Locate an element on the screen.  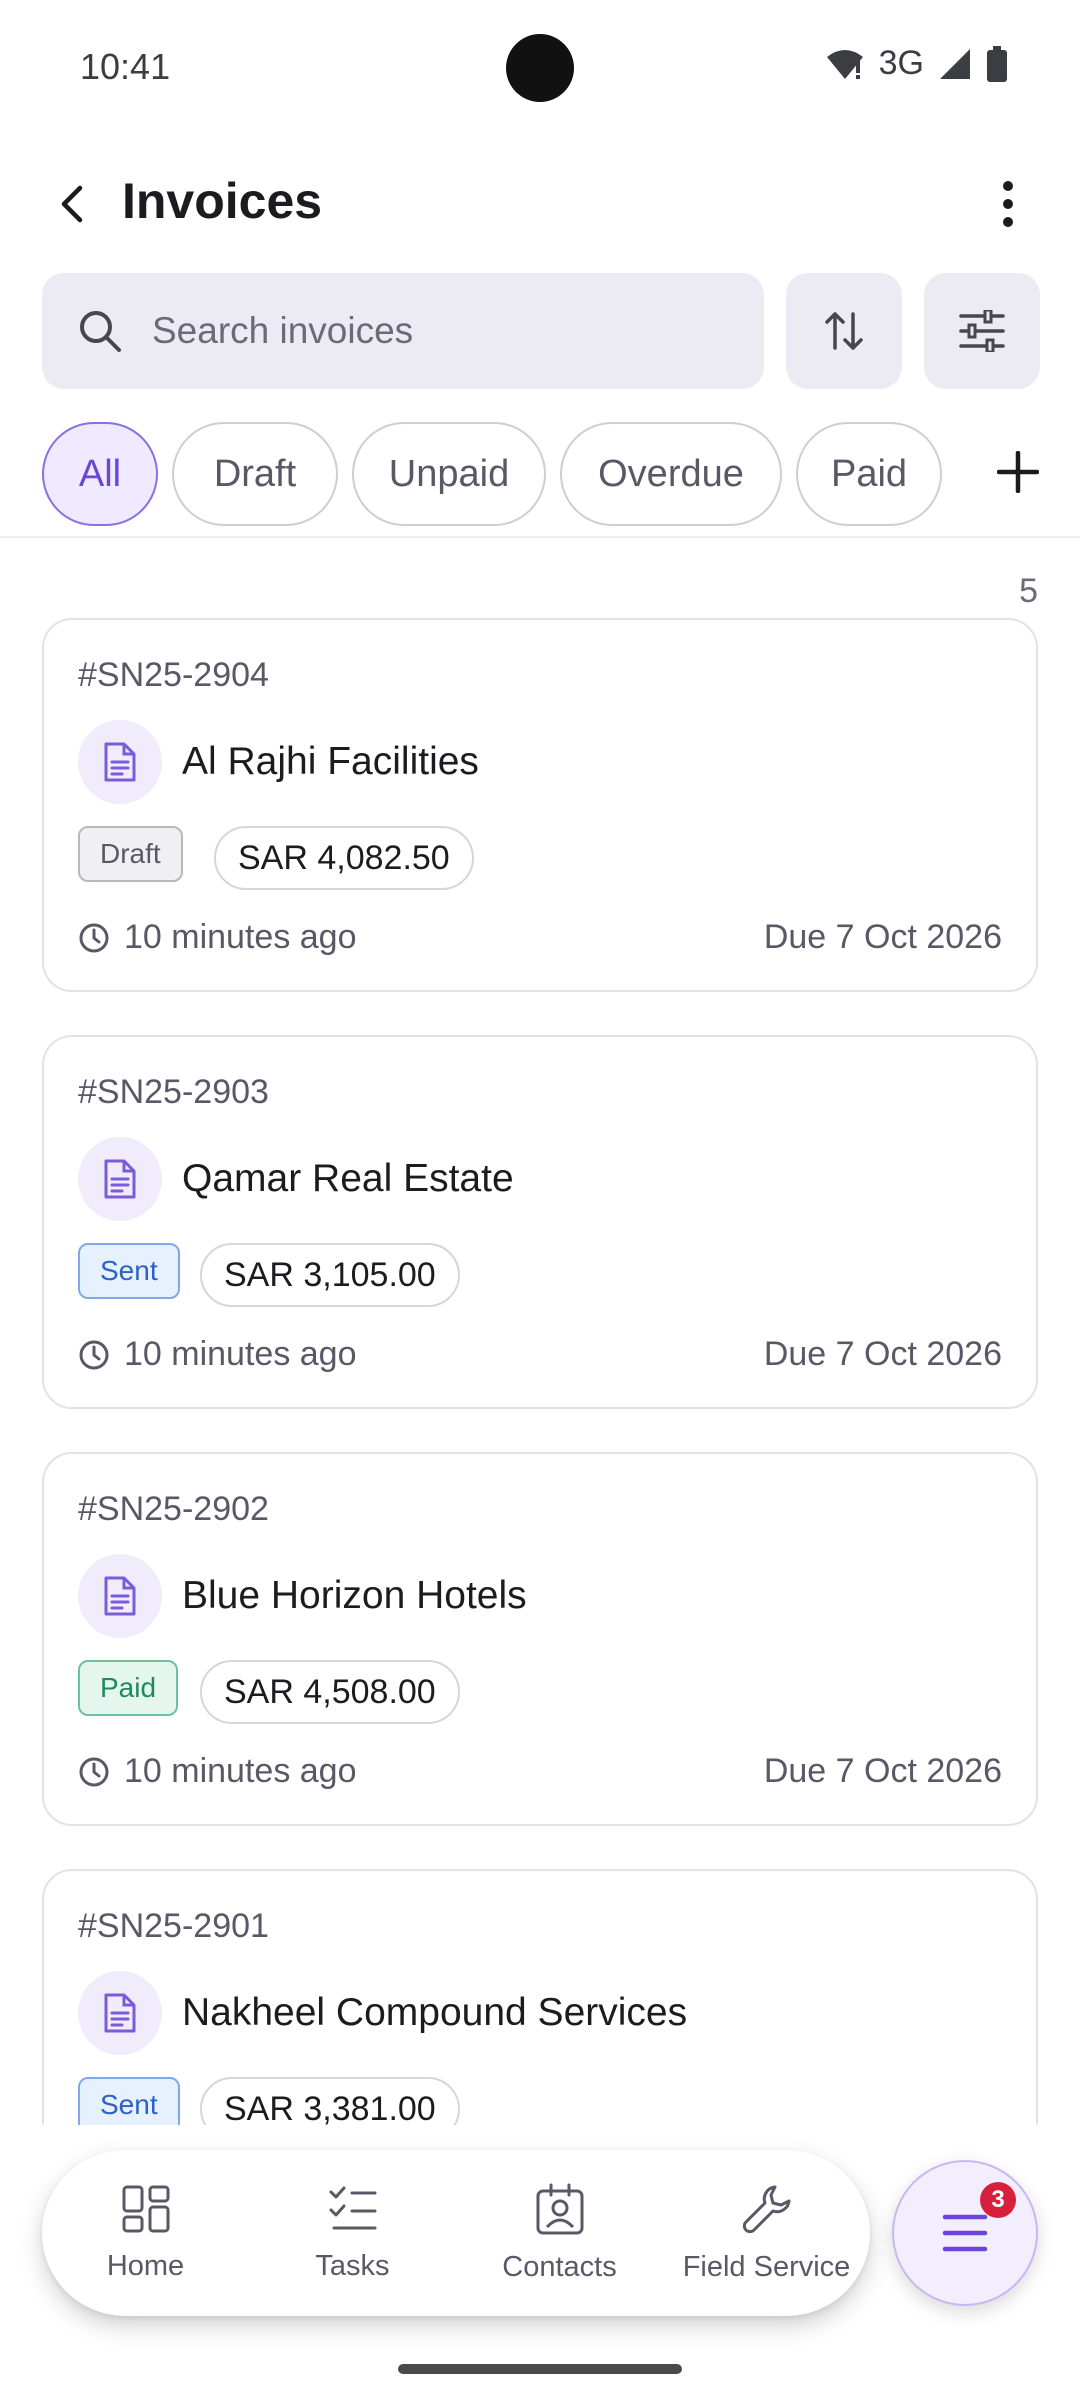
client-name: Al Rajhi Facilities is located at coordinates (330, 761).